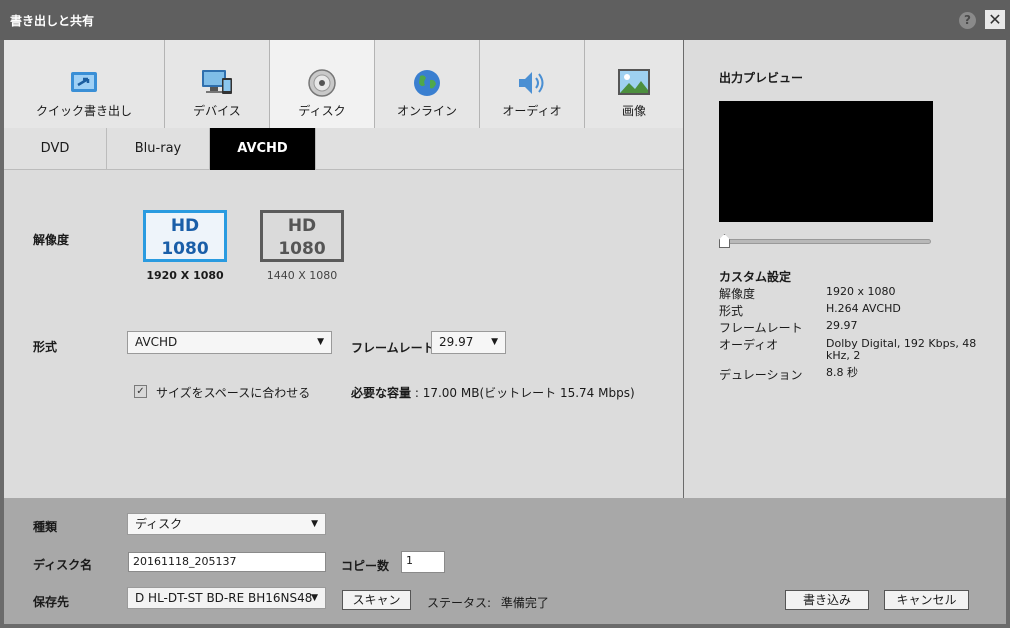 The width and height of the screenshot is (1010, 628). Describe the element at coordinates (343, 149) in the screenshot. I see `disc-type-tabs: DVD Blu-ray AVCHD` at that location.